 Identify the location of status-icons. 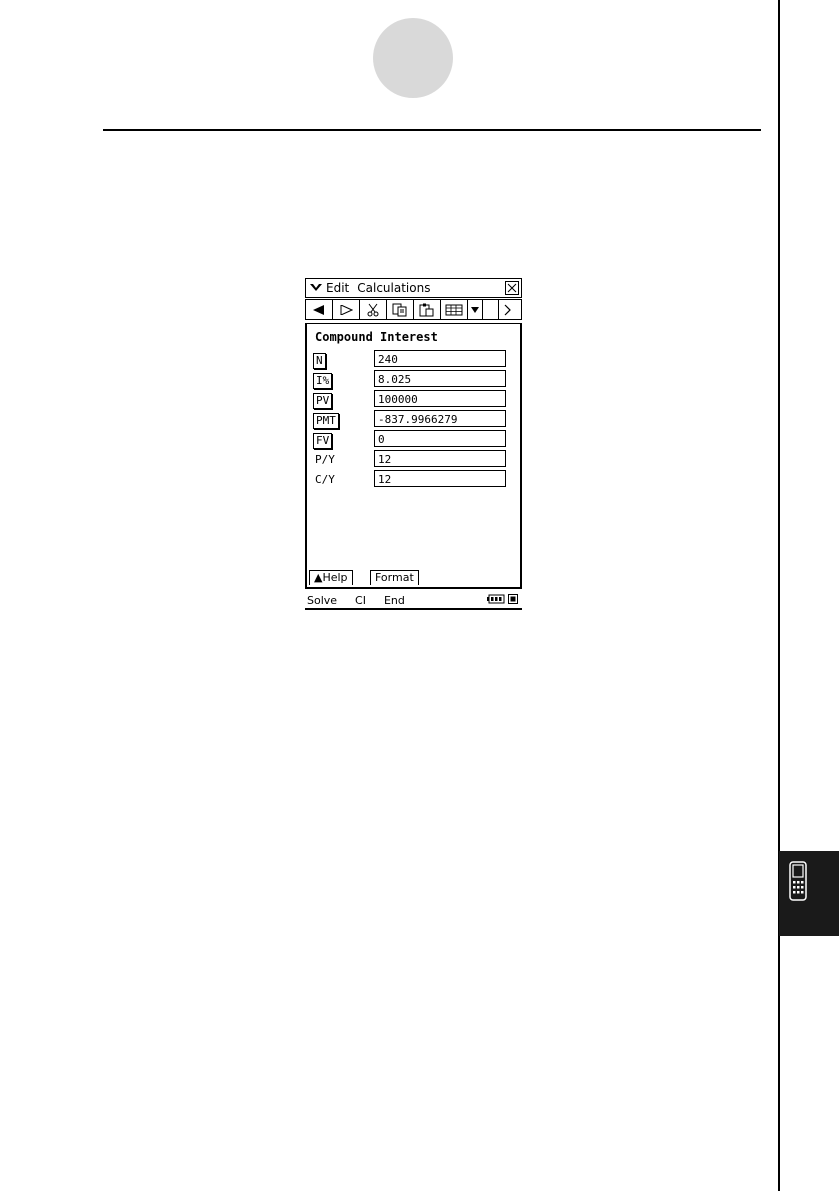
(502, 599).